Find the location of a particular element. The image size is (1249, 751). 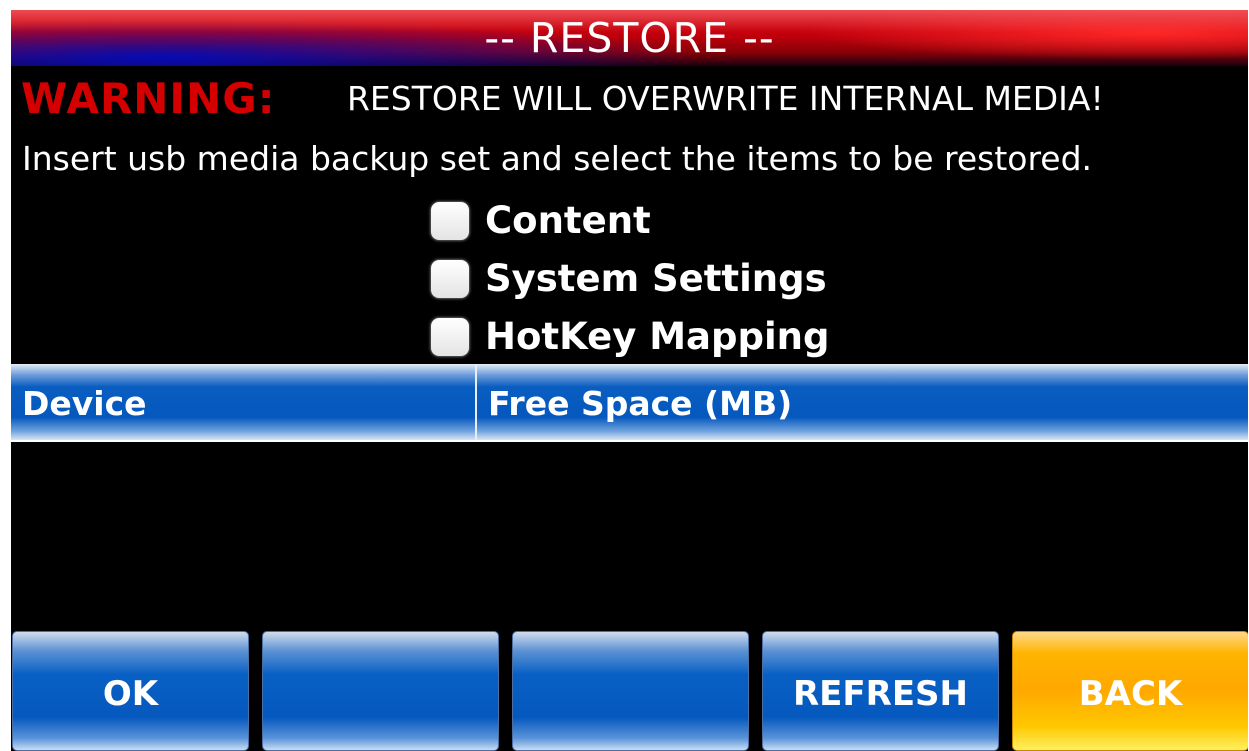

option-content: Content is located at coordinates (541, 221).